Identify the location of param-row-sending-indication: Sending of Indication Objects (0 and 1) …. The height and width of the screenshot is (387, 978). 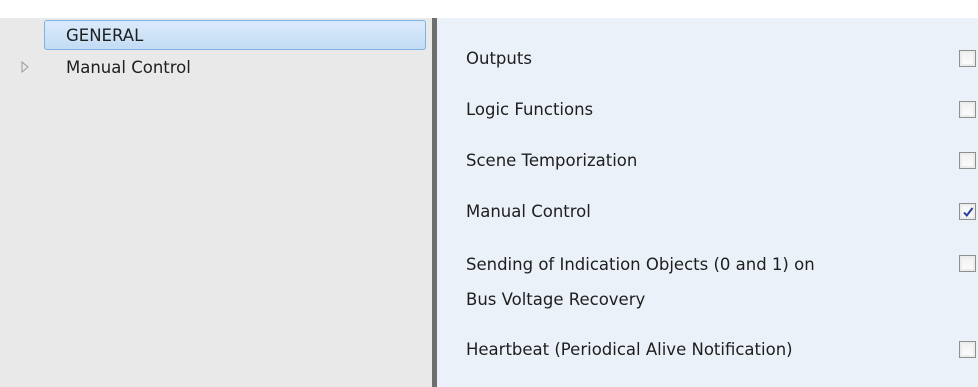
(721, 282).